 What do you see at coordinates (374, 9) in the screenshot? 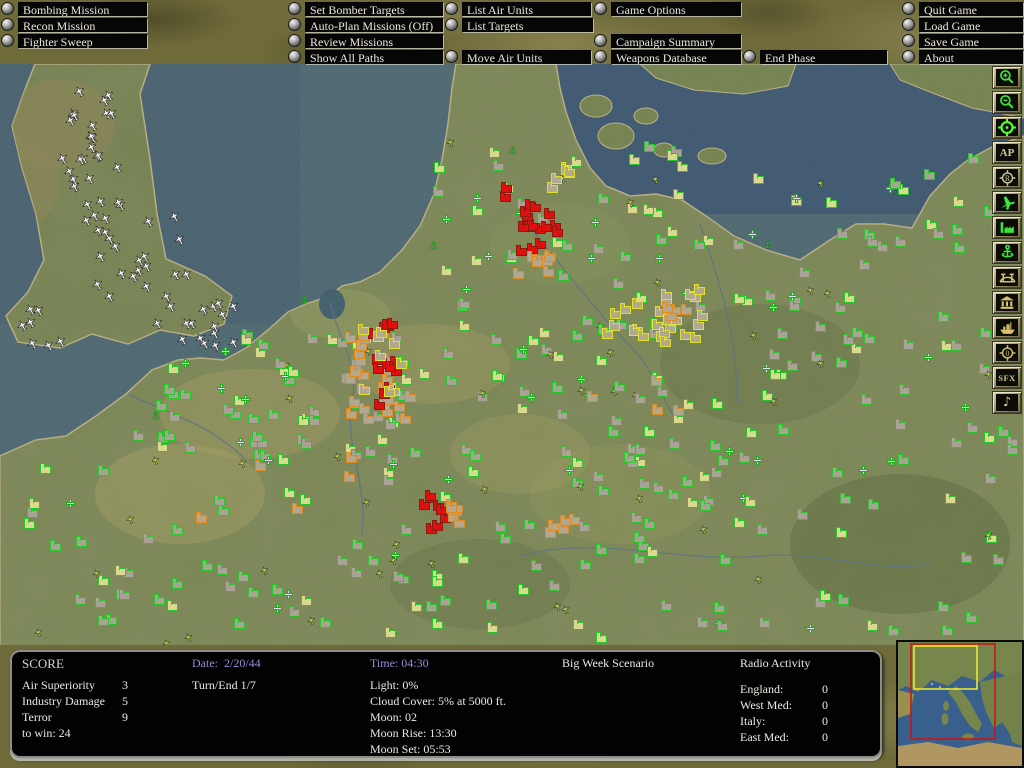
I see `menu-button-set-bomber-targets: Set Bomber Targets` at bounding box center [374, 9].